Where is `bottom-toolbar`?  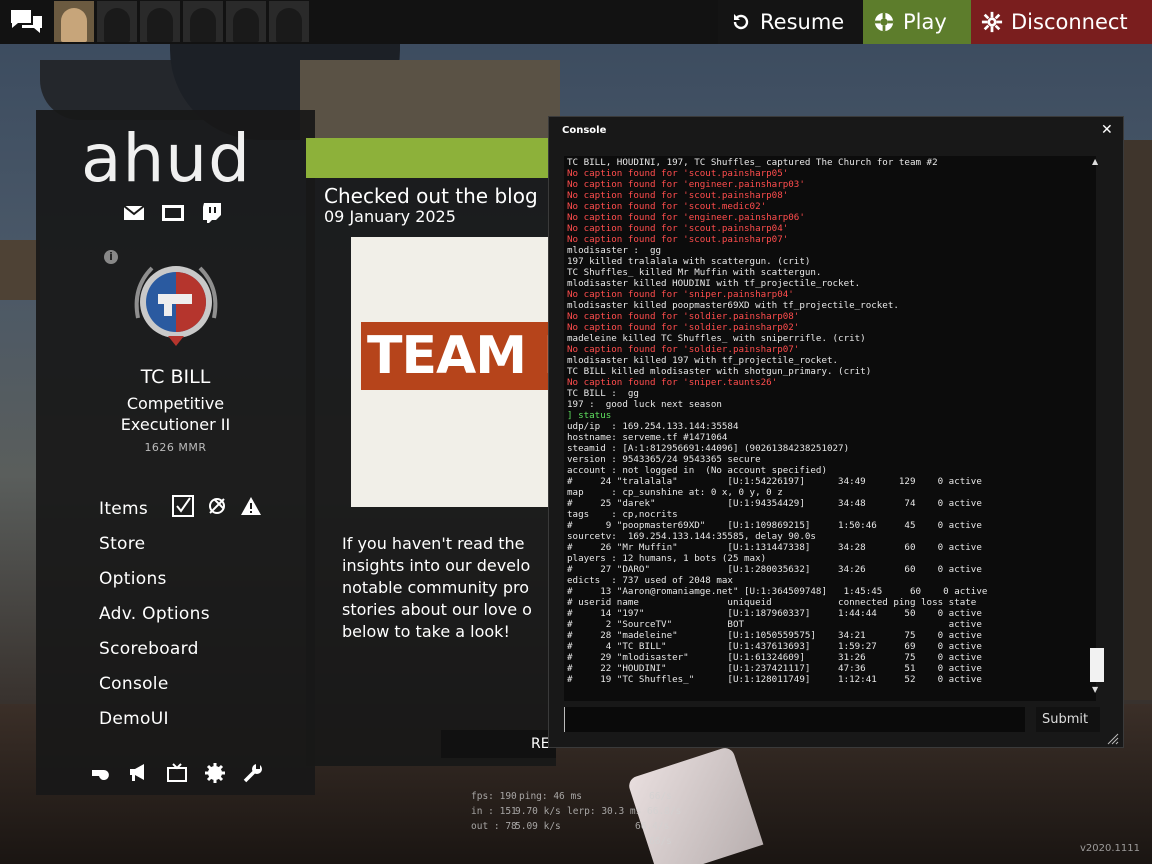
bottom-toolbar is located at coordinates (177, 773).